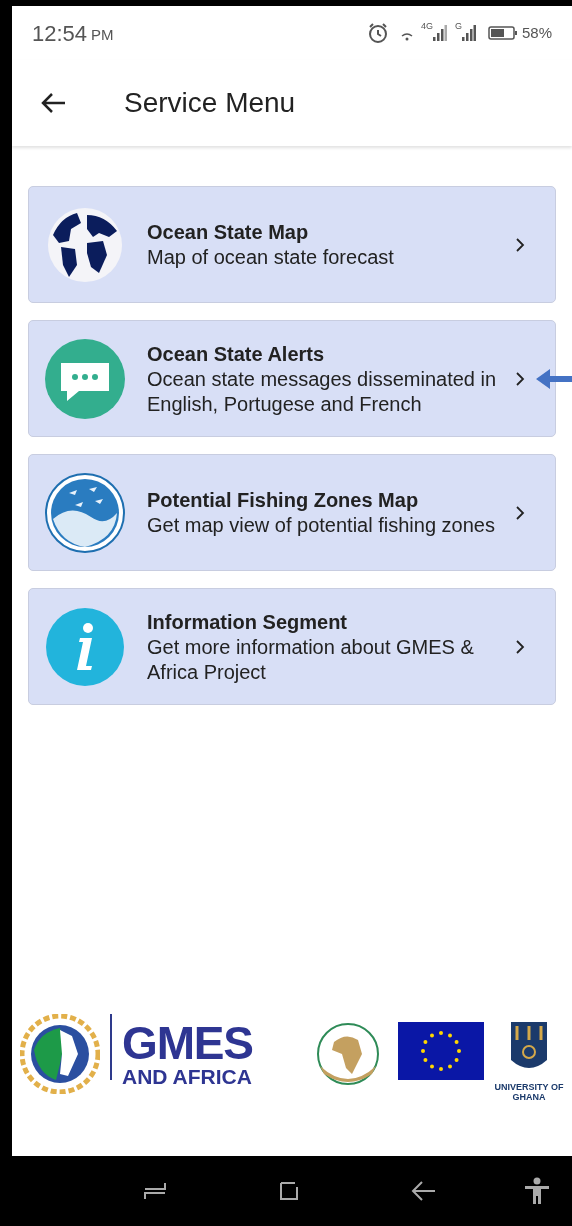 This screenshot has height=1226, width=572. What do you see at coordinates (426, 26) in the screenshot?
I see `network-label: 4G` at bounding box center [426, 26].